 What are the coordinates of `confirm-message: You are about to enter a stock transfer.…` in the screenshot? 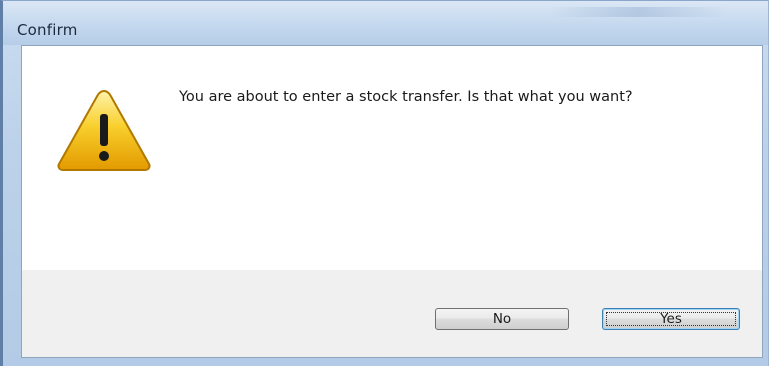 It's located at (406, 97).